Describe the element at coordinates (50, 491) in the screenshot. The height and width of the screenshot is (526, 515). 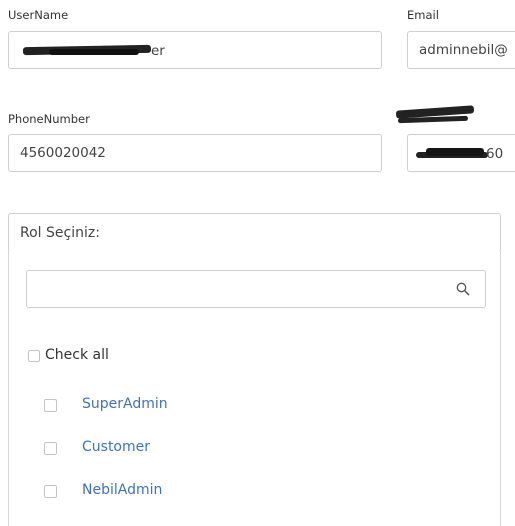
I see `role-option-checkbox-nebiladmin` at that location.